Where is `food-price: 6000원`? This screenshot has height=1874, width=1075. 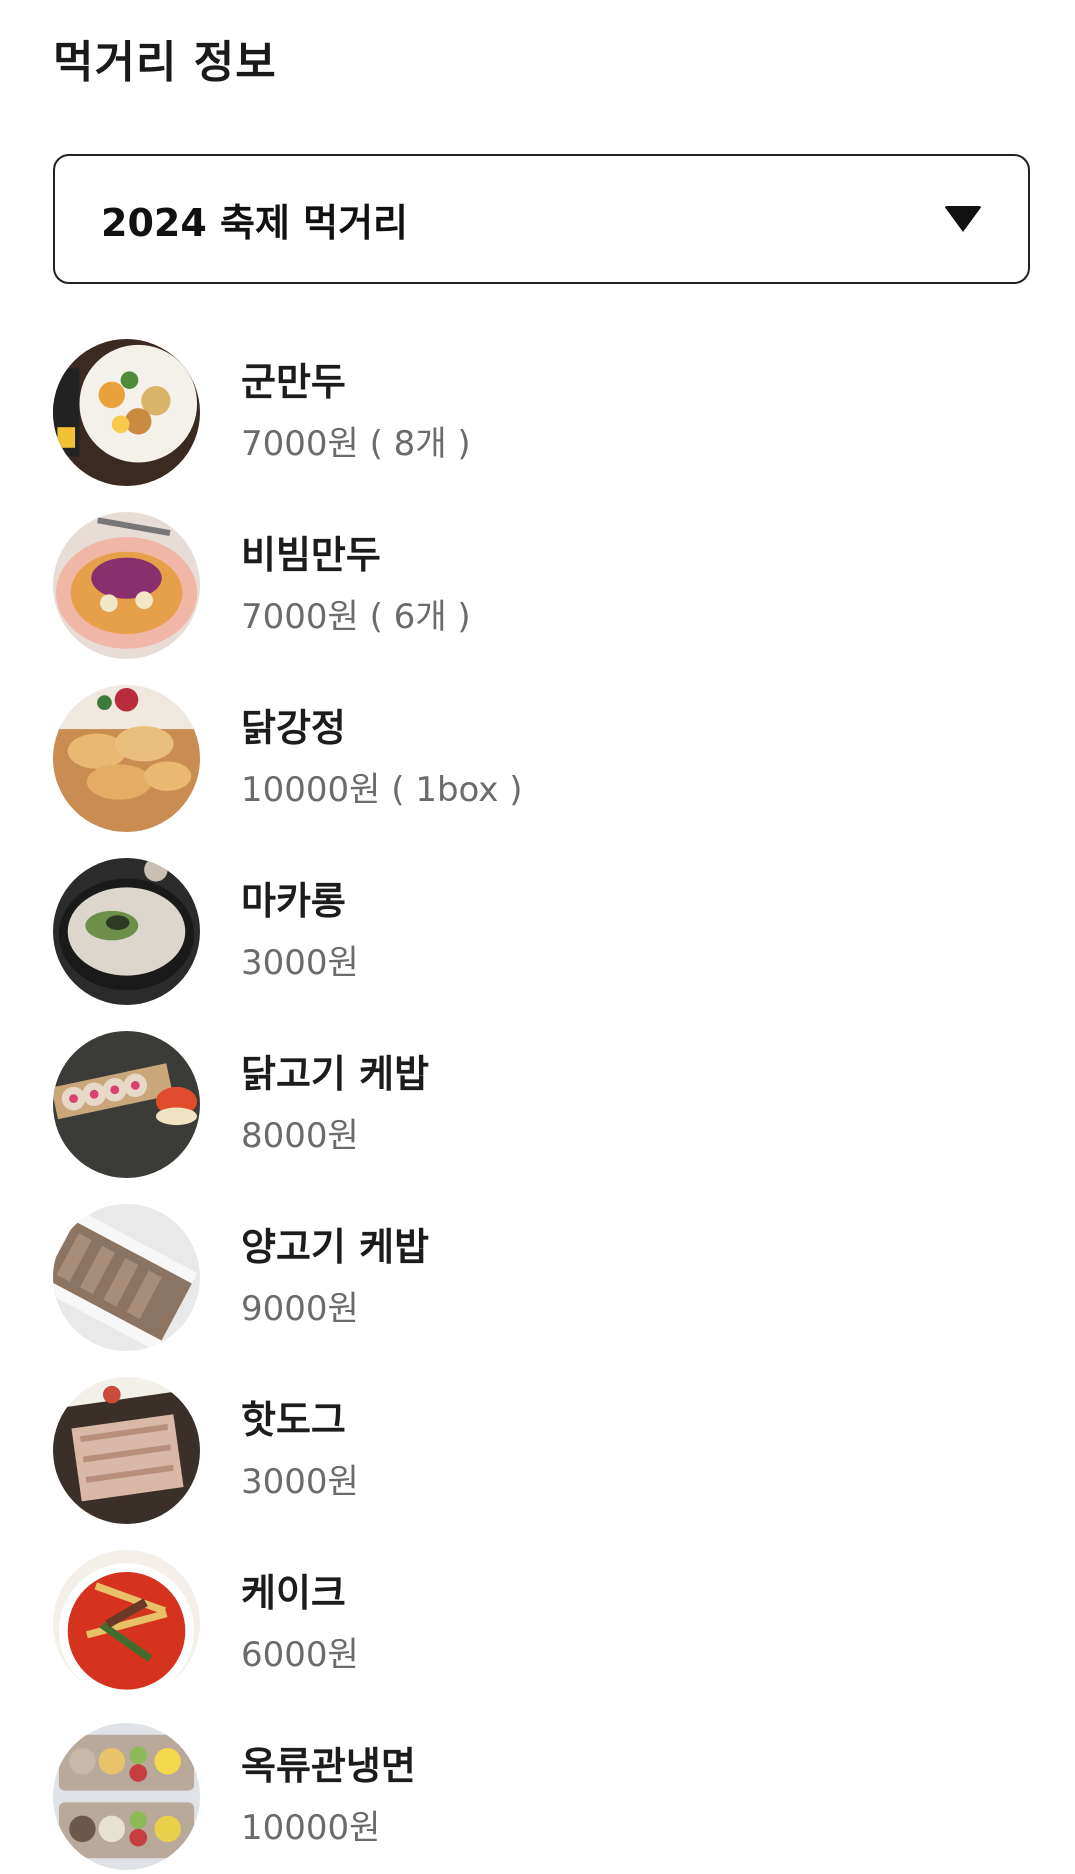 food-price: 6000원 is located at coordinates (300, 1654).